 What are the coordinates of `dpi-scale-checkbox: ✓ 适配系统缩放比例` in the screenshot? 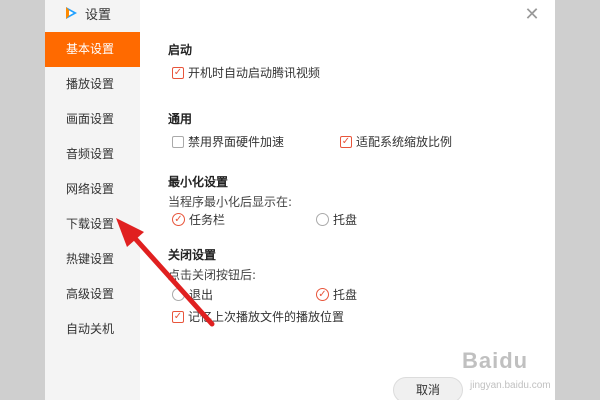 It's located at (396, 141).